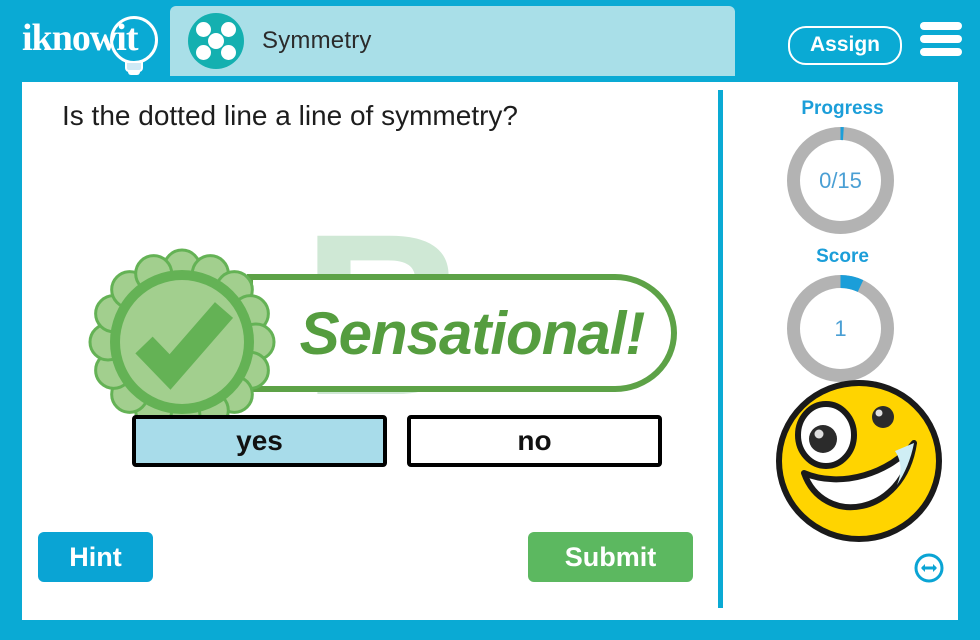  I want to click on resize-horizontal-icon, so click(929, 568).